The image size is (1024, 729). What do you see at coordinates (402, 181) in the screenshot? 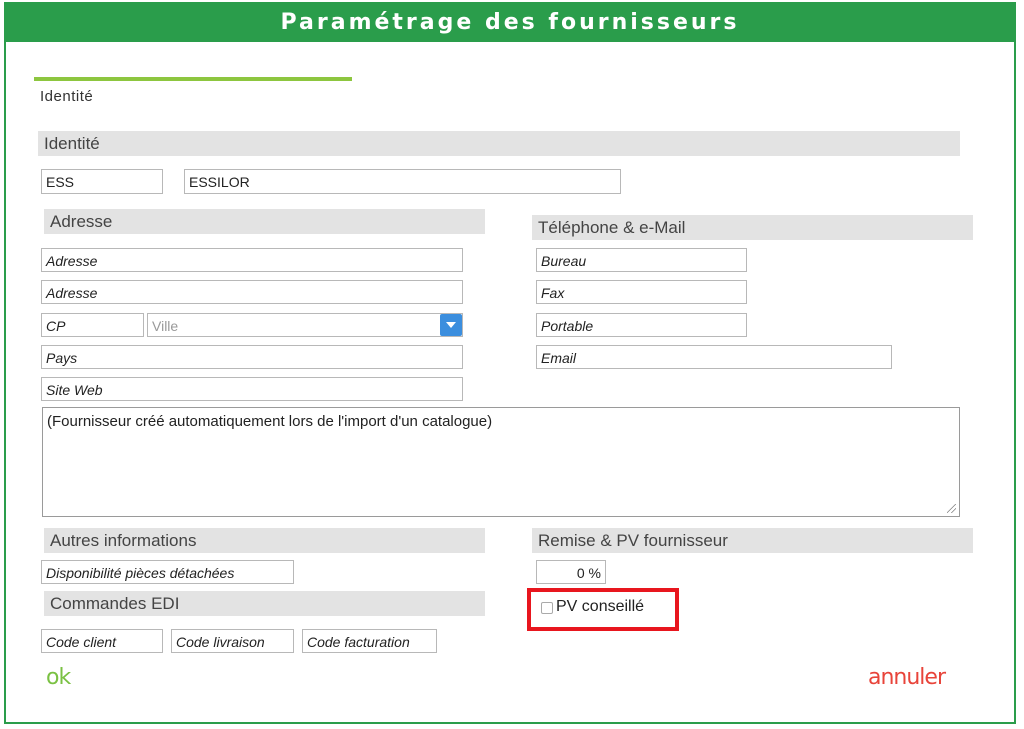
I see `supplier-name-field: ESSILOR` at bounding box center [402, 181].